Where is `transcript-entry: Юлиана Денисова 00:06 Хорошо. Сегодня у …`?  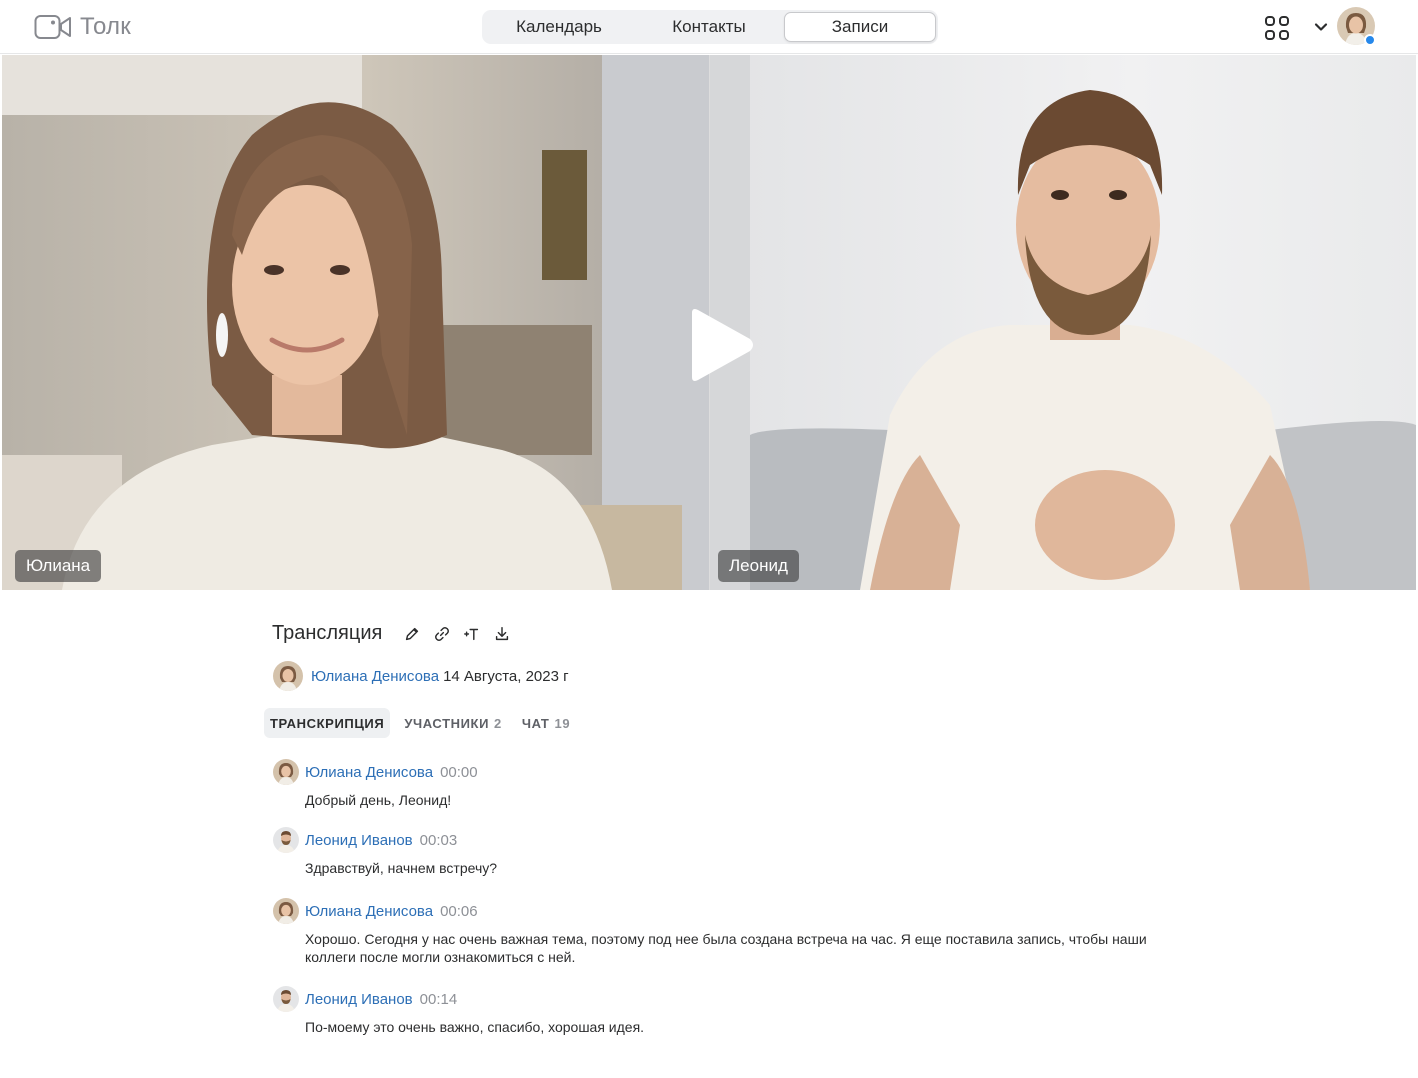 transcript-entry: Юлиана Денисова 00:06 Хорошо. Сегодня у … is located at coordinates (733, 932).